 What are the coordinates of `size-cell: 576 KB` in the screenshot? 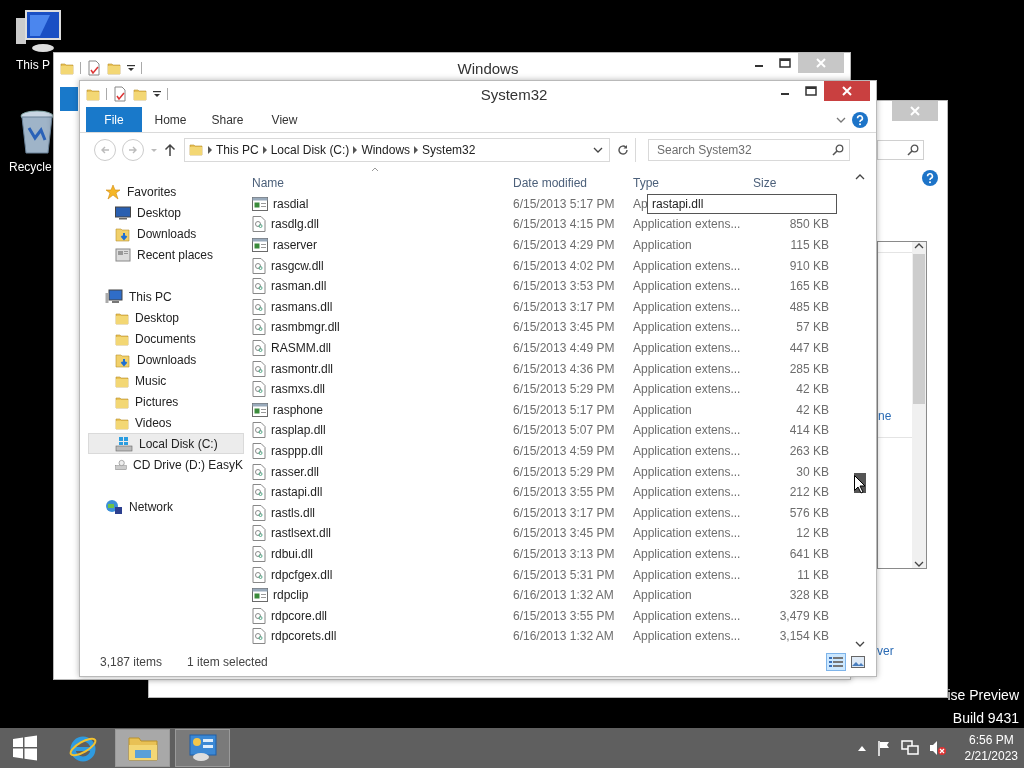 It's located at (809, 512).